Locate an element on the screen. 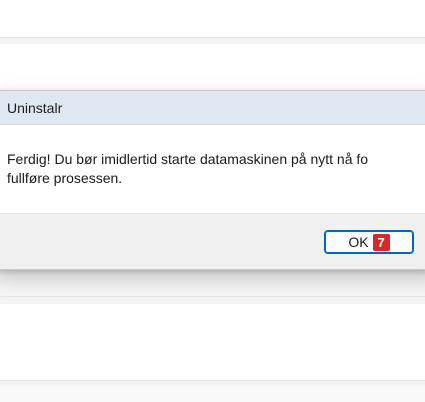 The image size is (425, 402). dialog-message-line-2: fullføre prosessen. is located at coordinates (65, 178).